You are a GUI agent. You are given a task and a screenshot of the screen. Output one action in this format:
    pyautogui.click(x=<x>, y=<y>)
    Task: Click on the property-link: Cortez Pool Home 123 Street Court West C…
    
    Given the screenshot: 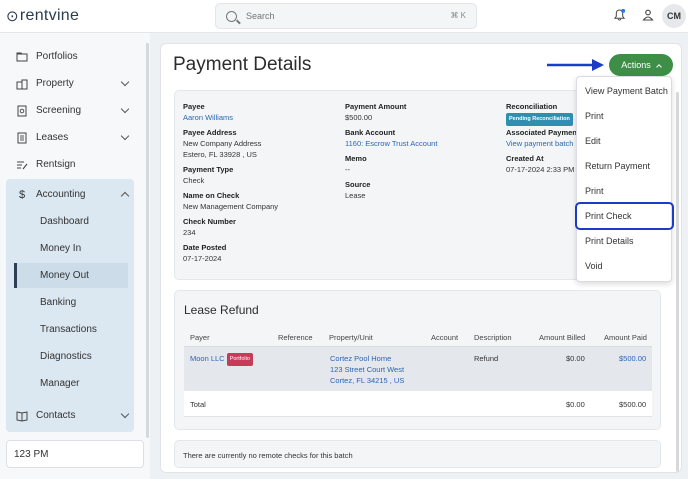 What is the action you would take?
    pyautogui.click(x=367, y=369)
    